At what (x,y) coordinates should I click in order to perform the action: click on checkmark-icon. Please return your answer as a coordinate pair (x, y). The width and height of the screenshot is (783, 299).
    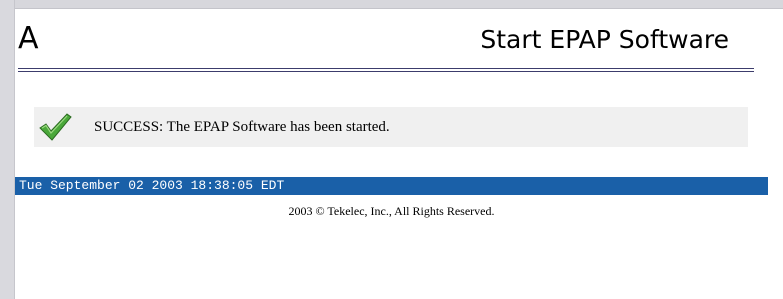
    Looking at the image, I should click on (55, 127).